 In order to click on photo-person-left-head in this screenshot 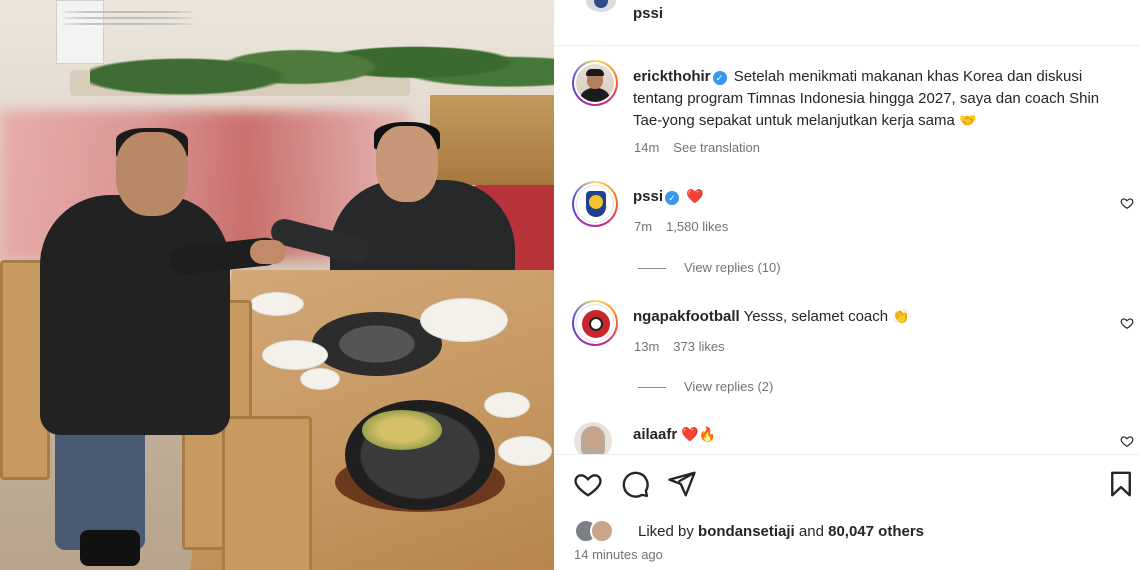, I will do `click(152, 174)`.